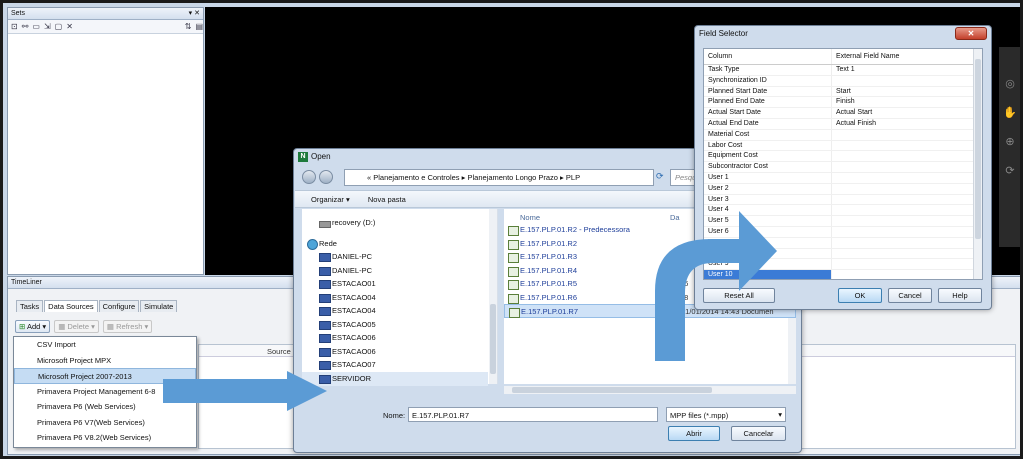 The image size is (1023, 459). Describe the element at coordinates (194, 13) in the screenshot. I see `sets-panel-controls: ▾ ✕` at that location.